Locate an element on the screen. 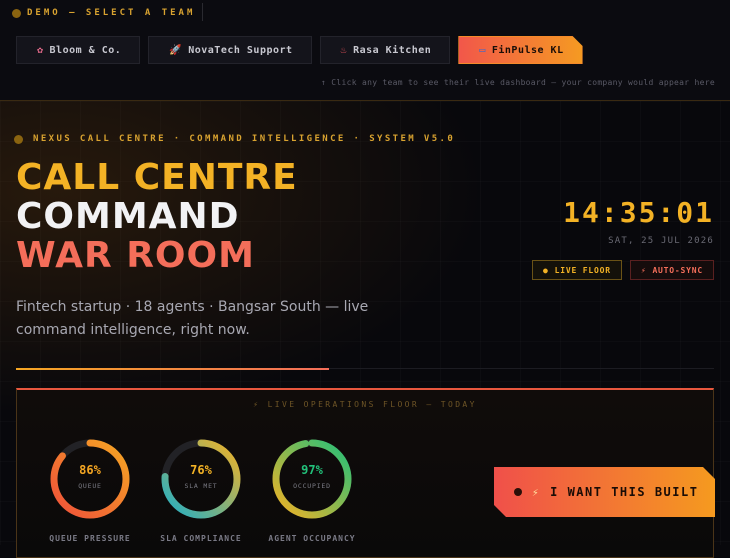 This screenshot has width=730, height=558. card-icon: ▭ is located at coordinates (482, 50).